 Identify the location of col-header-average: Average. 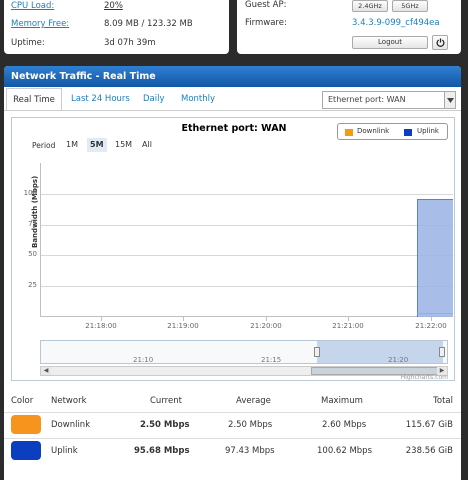
(253, 401).